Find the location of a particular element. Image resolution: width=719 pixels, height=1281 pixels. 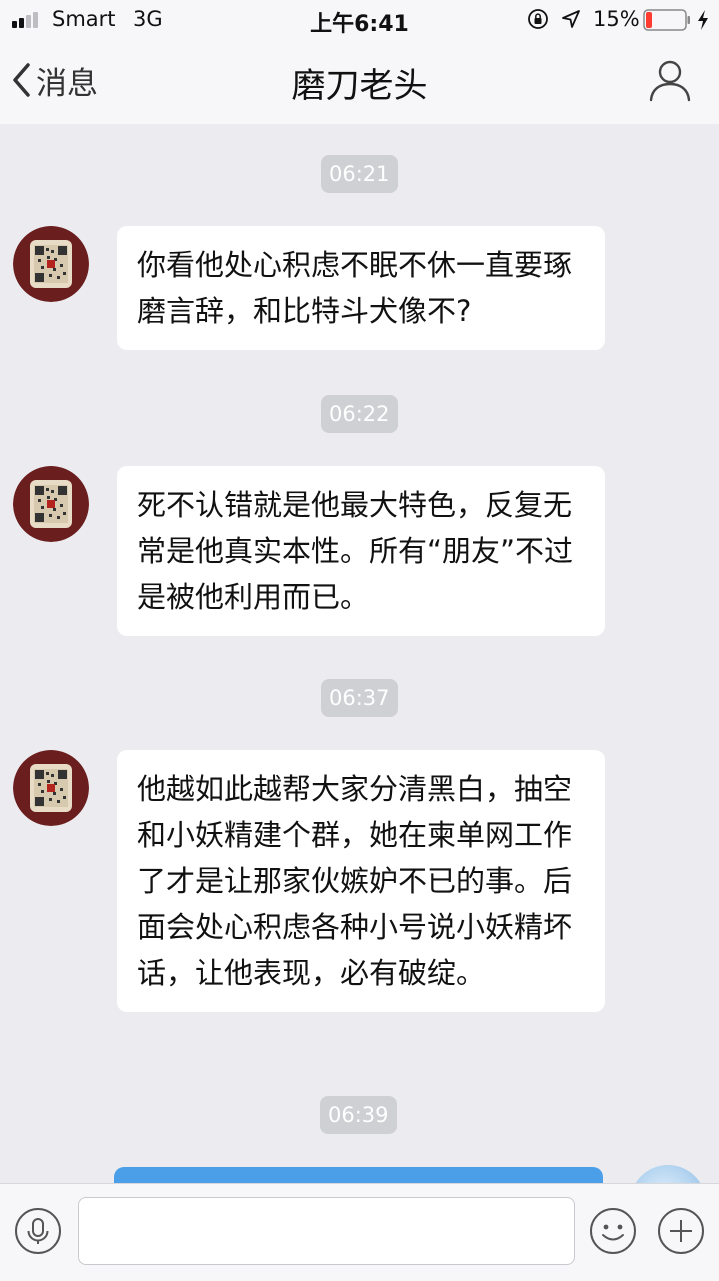

message-timestamp: 06:22 is located at coordinates (359, 414).